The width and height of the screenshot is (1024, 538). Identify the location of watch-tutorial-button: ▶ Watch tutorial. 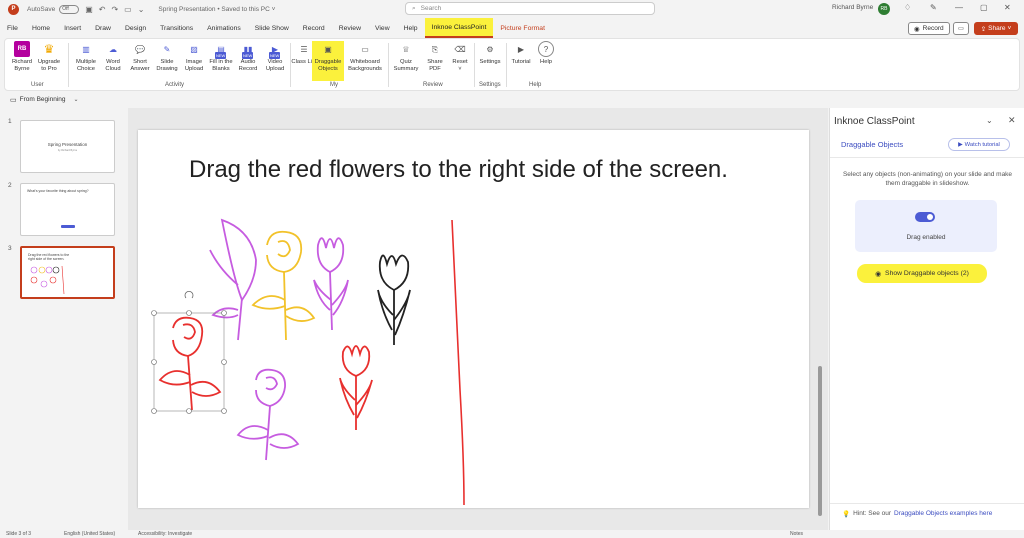
(979, 144).